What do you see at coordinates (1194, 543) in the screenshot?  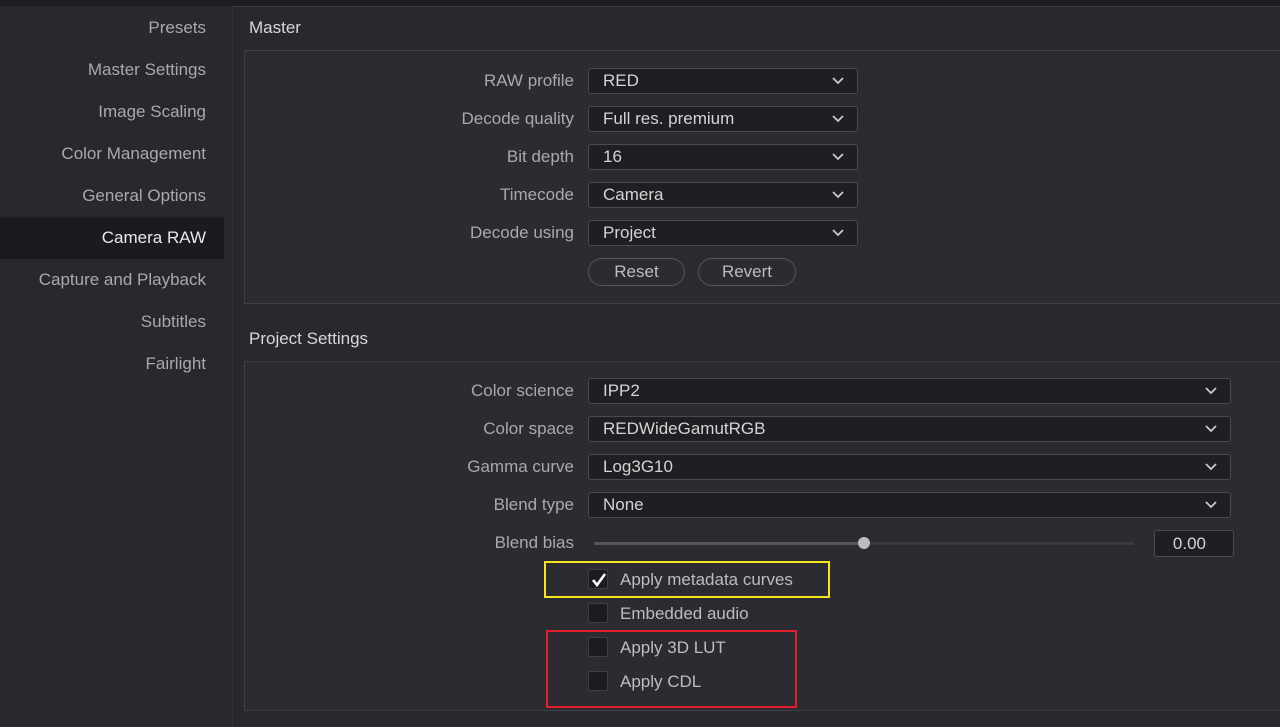 I see `blend-bias-value-input: 0.00` at bounding box center [1194, 543].